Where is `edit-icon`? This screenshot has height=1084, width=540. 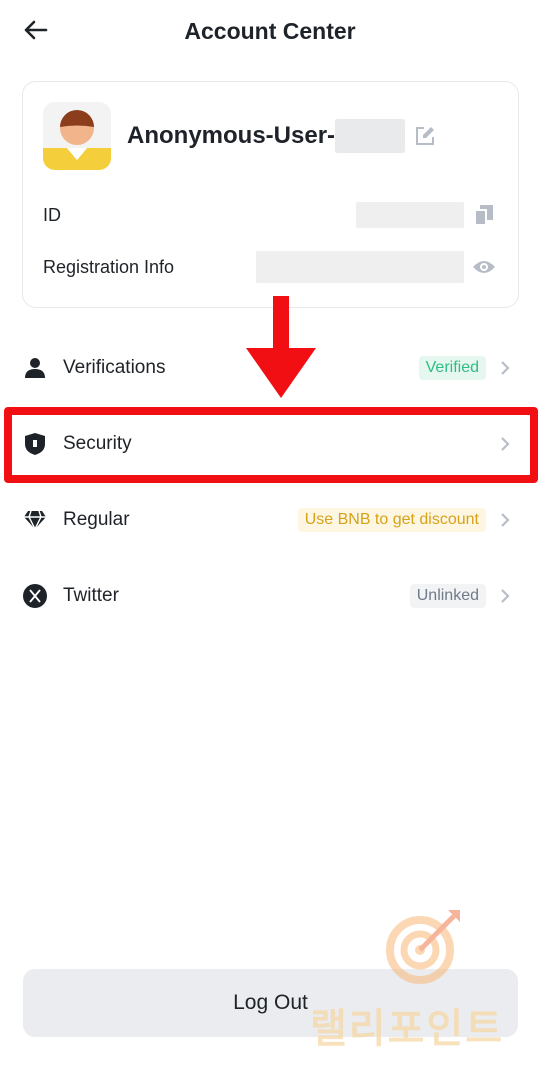
edit-icon is located at coordinates (425, 136).